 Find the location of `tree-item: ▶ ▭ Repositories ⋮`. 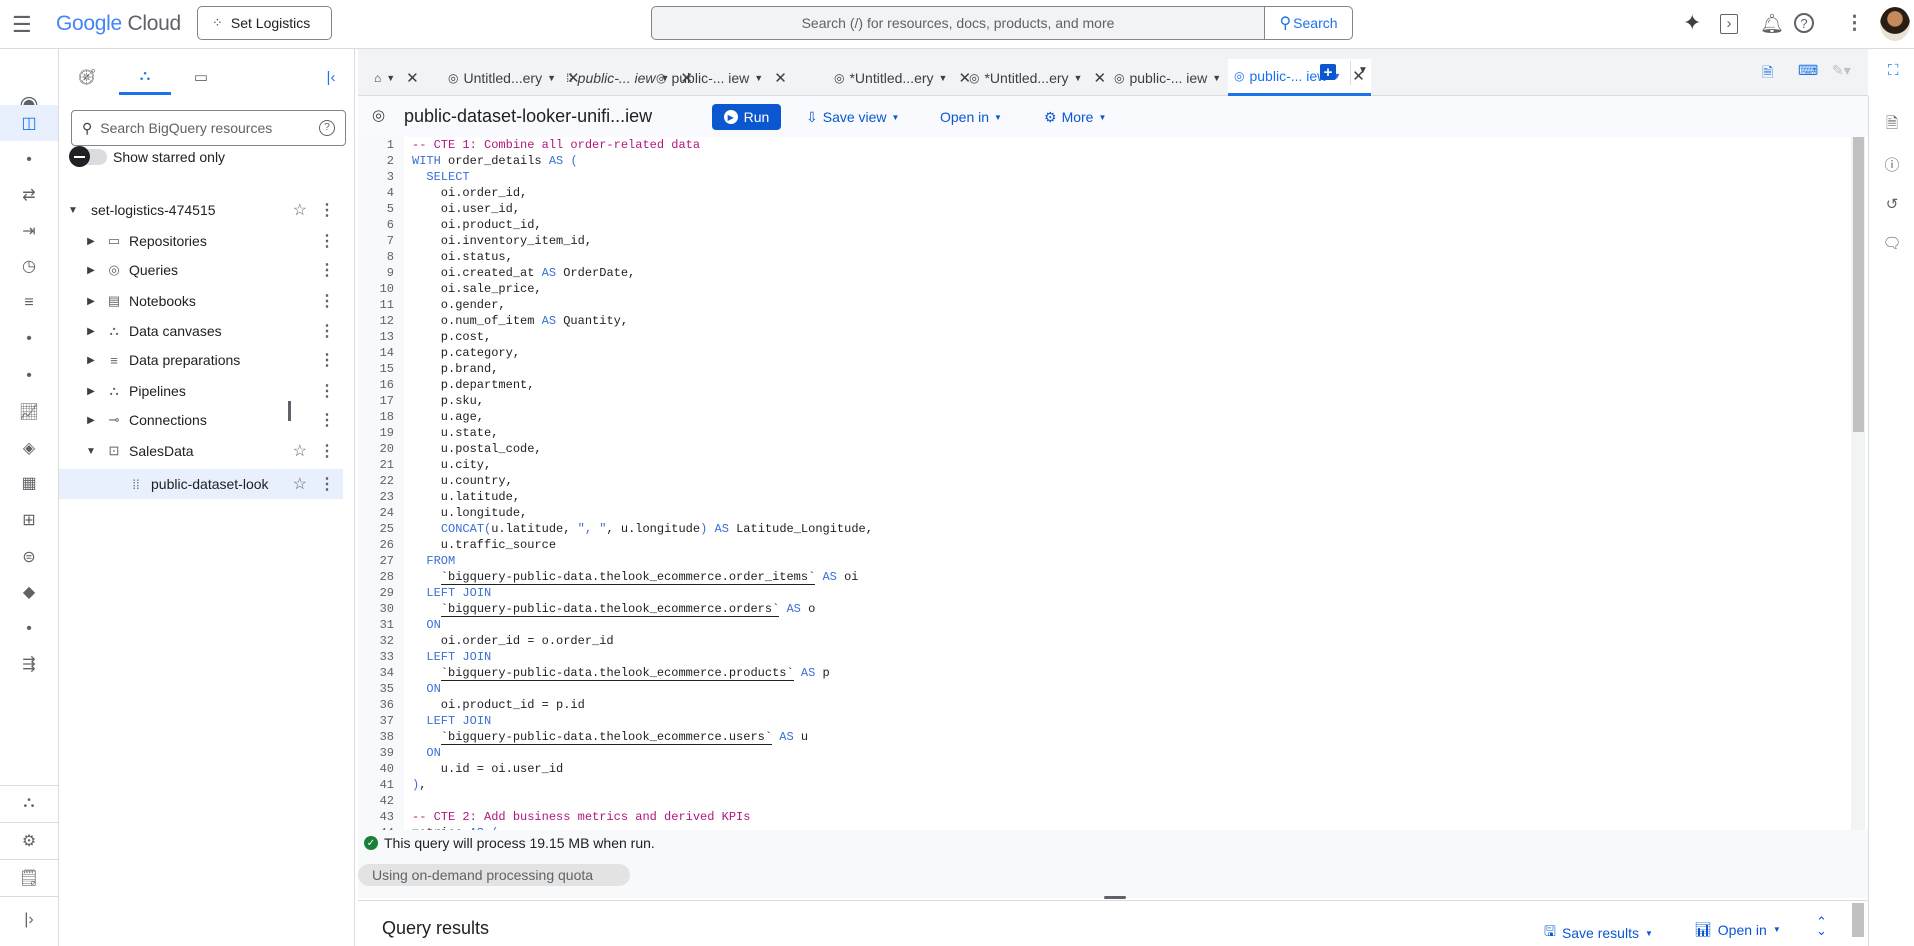

tree-item: ▶ ▭ Repositories ⋮ is located at coordinates (201, 241).